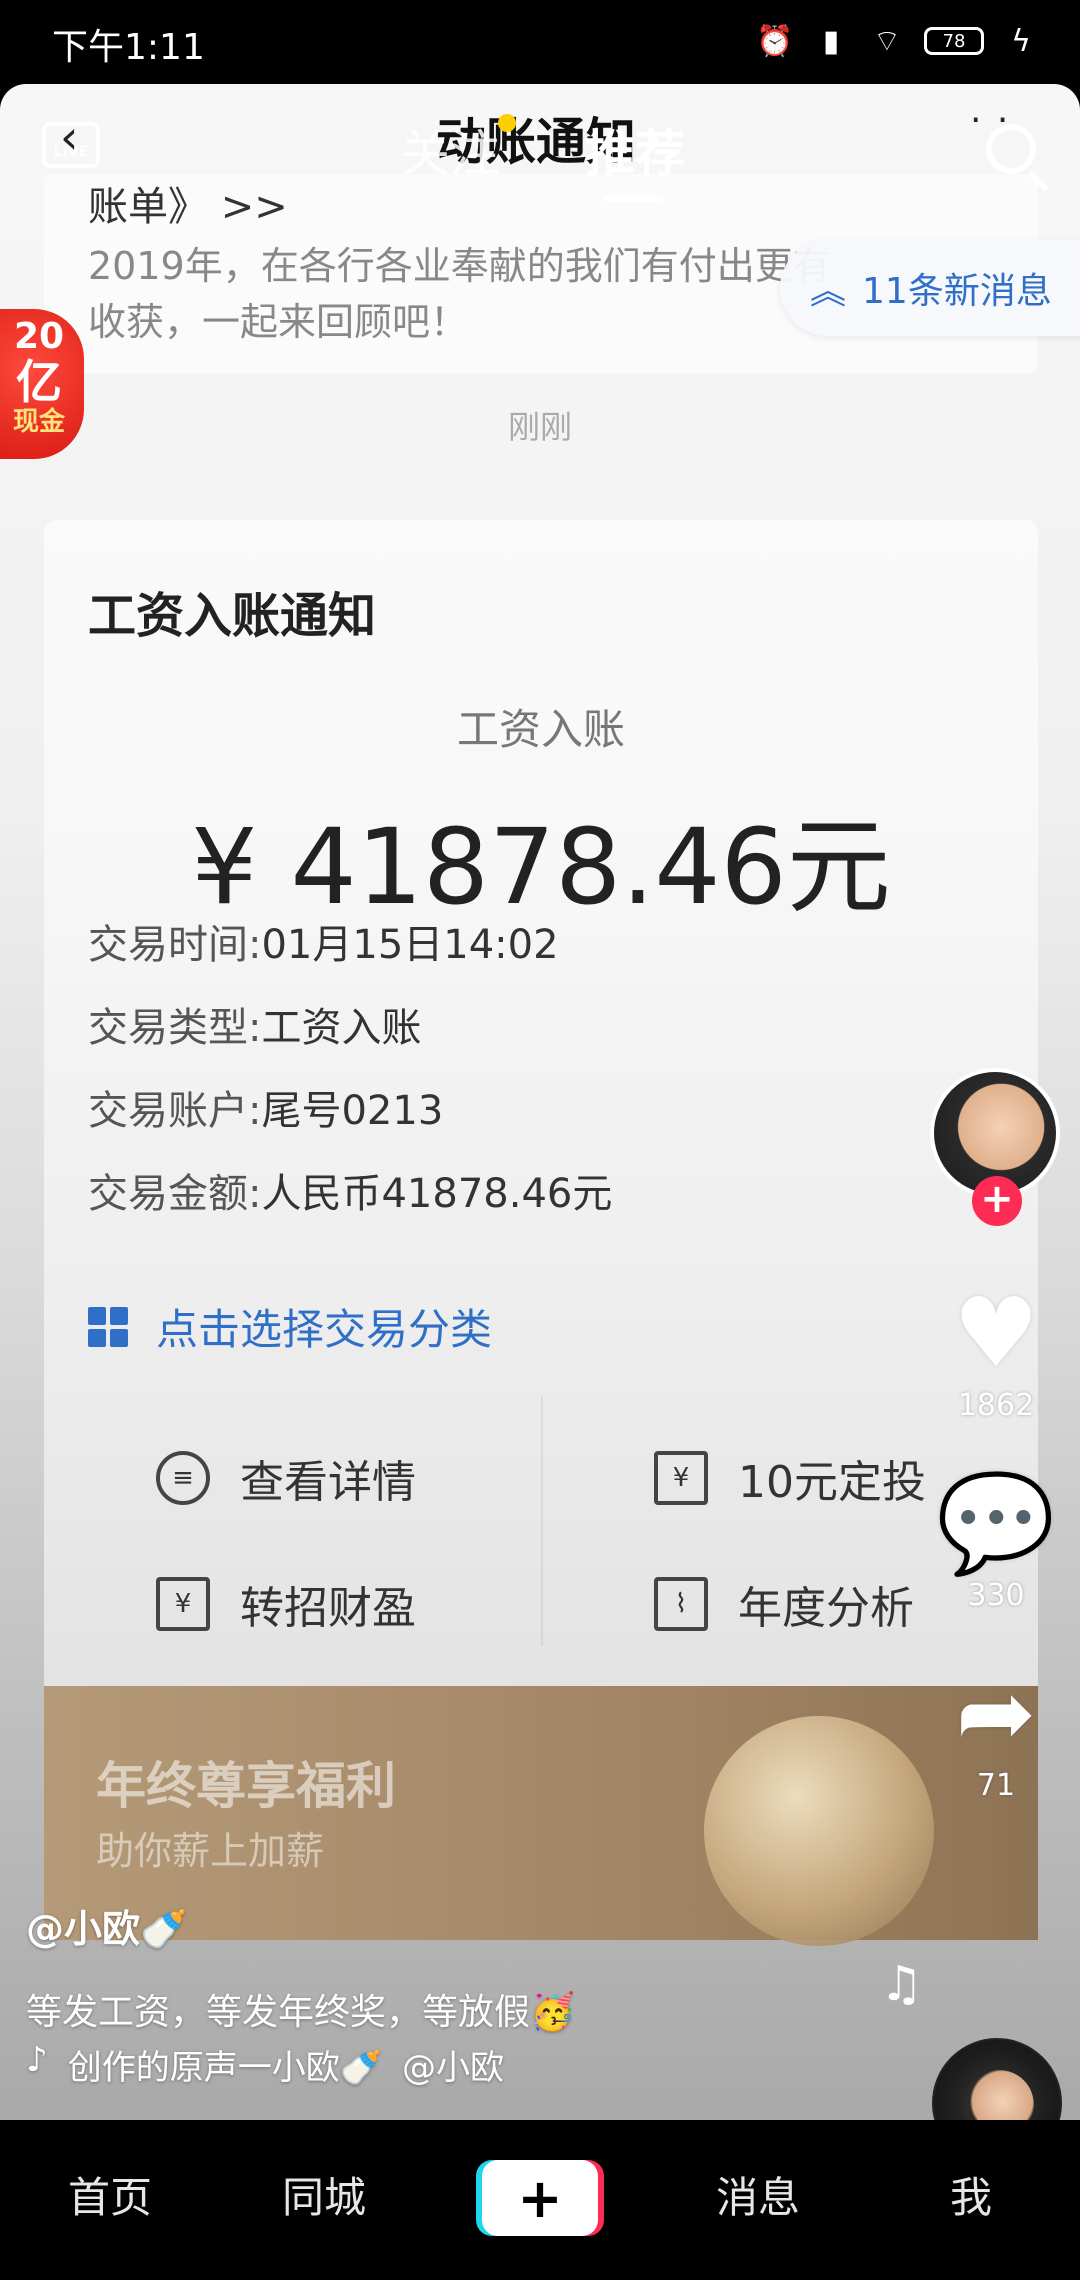 The width and height of the screenshot is (1080, 2280). I want to click on cash-promo-badge: 20 亿 现金, so click(42, 384).